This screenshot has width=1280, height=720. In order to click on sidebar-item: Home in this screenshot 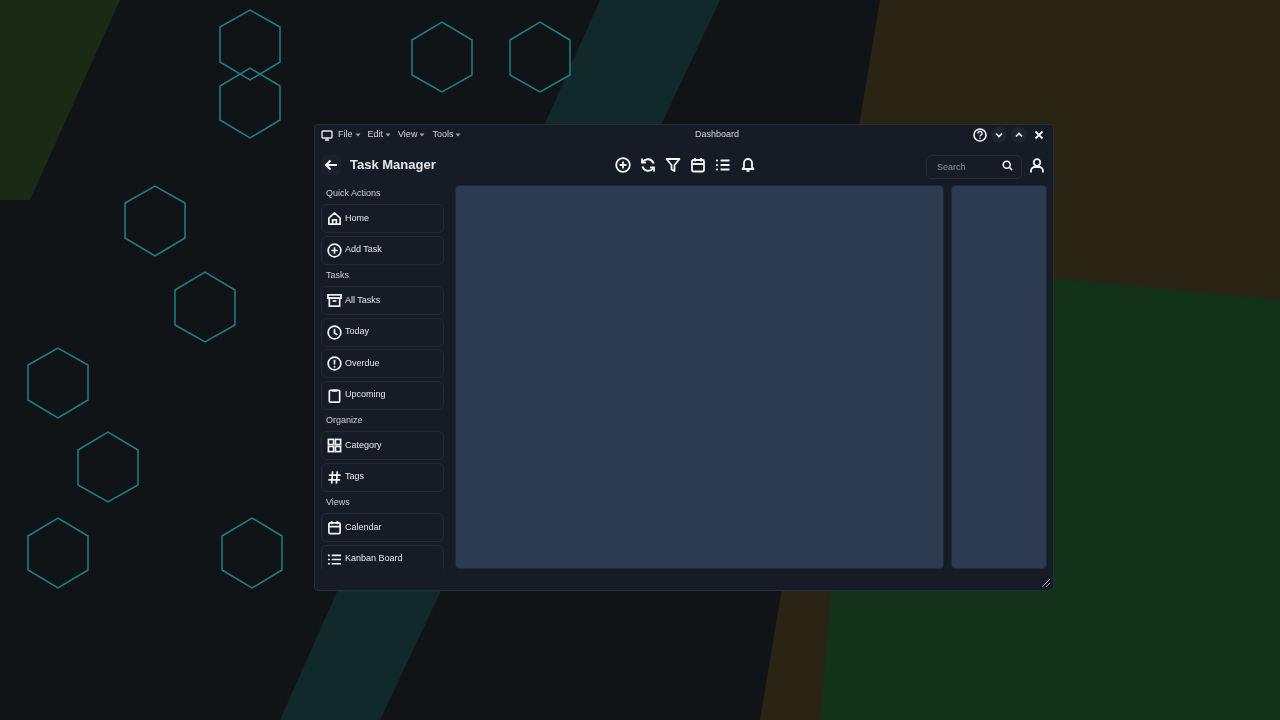, I will do `click(383, 218)`.